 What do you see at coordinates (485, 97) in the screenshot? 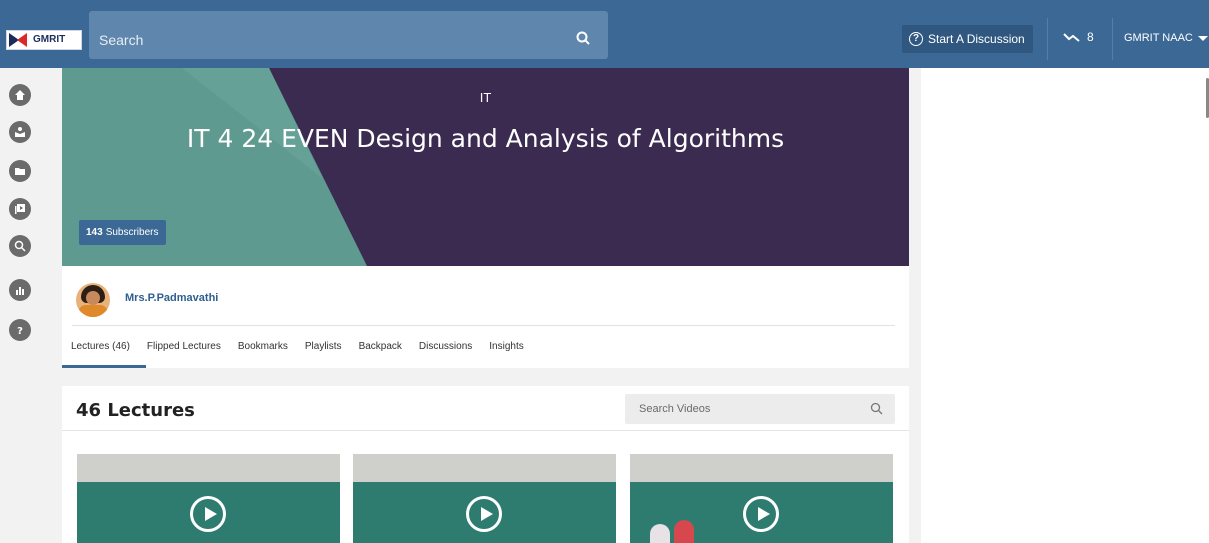
I see `course-category: IT` at bounding box center [485, 97].